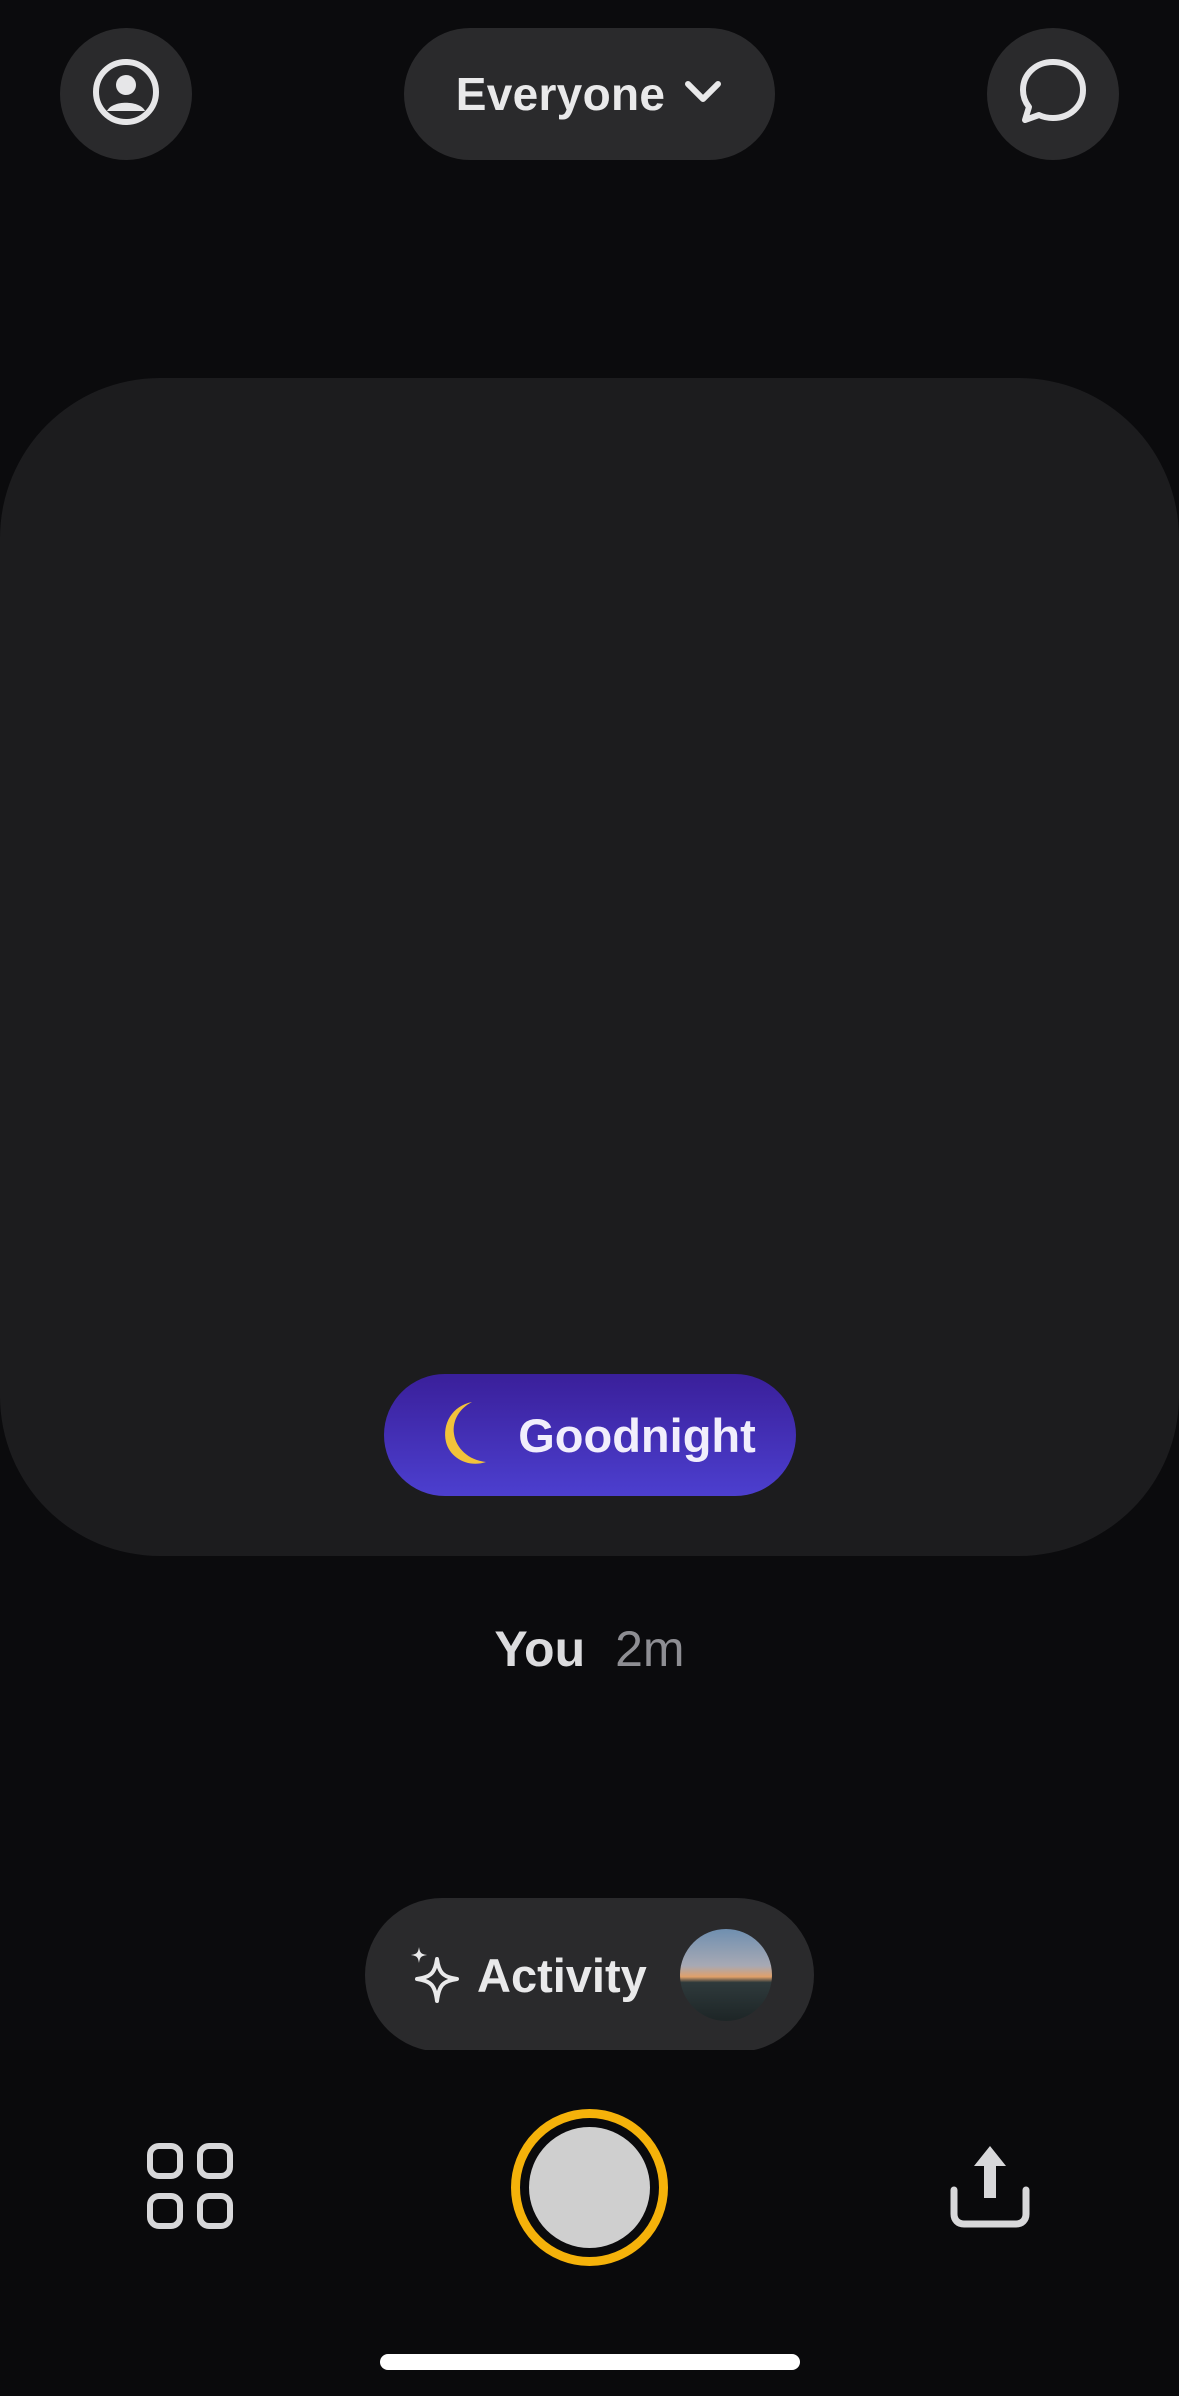 The width and height of the screenshot is (1179, 2396). What do you see at coordinates (650, 1649) in the screenshot?
I see `post-time: 2m` at bounding box center [650, 1649].